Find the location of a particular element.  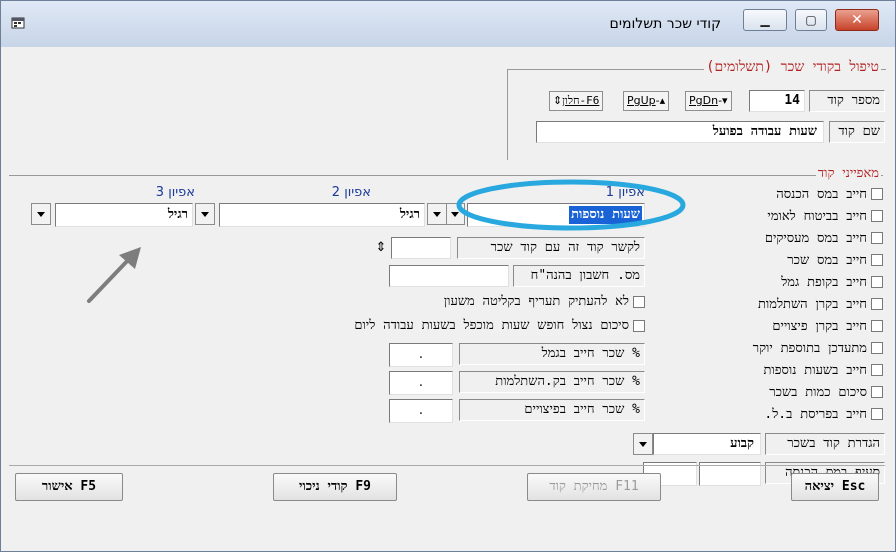

spinner-icon: ⇕ is located at coordinates (558, 100).